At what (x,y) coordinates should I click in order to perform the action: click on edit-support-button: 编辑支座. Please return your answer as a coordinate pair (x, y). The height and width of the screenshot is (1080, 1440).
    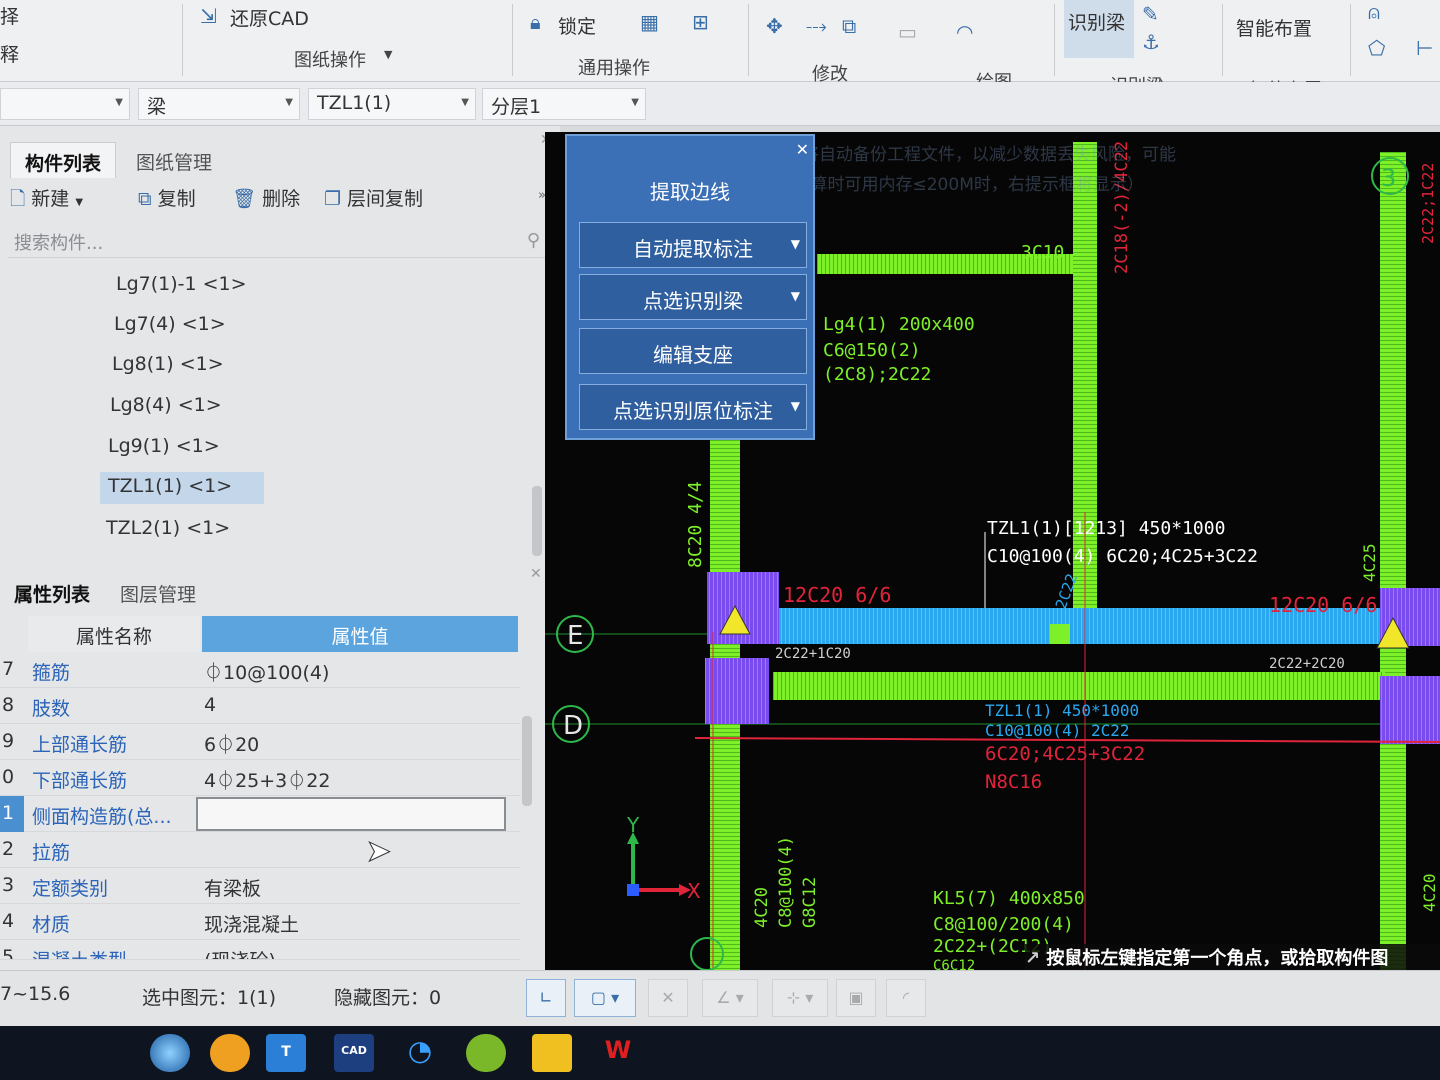
    Looking at the image, I should click on (693, 351).